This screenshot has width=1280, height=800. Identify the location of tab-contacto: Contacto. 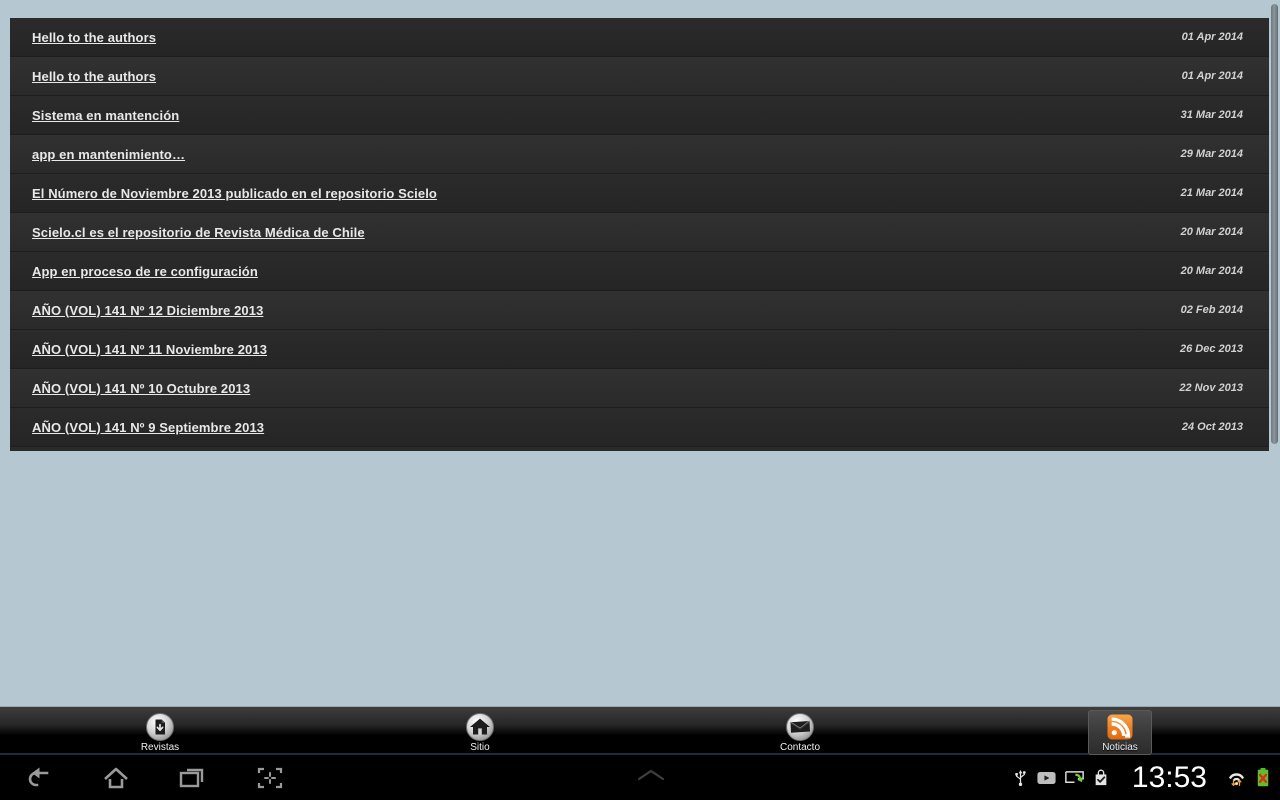
(800, 730).